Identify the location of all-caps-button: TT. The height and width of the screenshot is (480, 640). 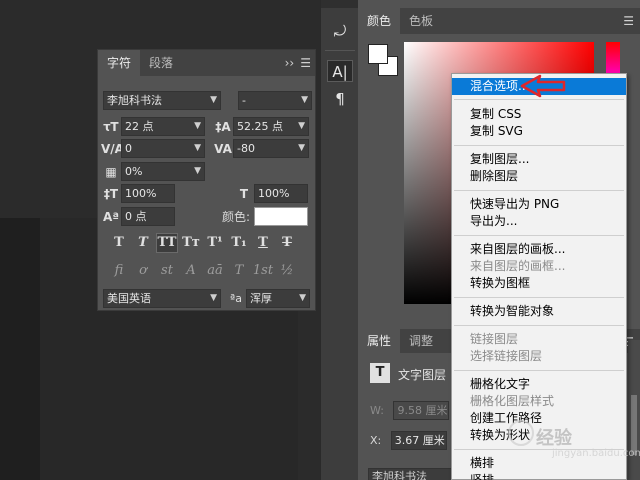
(167, 243).